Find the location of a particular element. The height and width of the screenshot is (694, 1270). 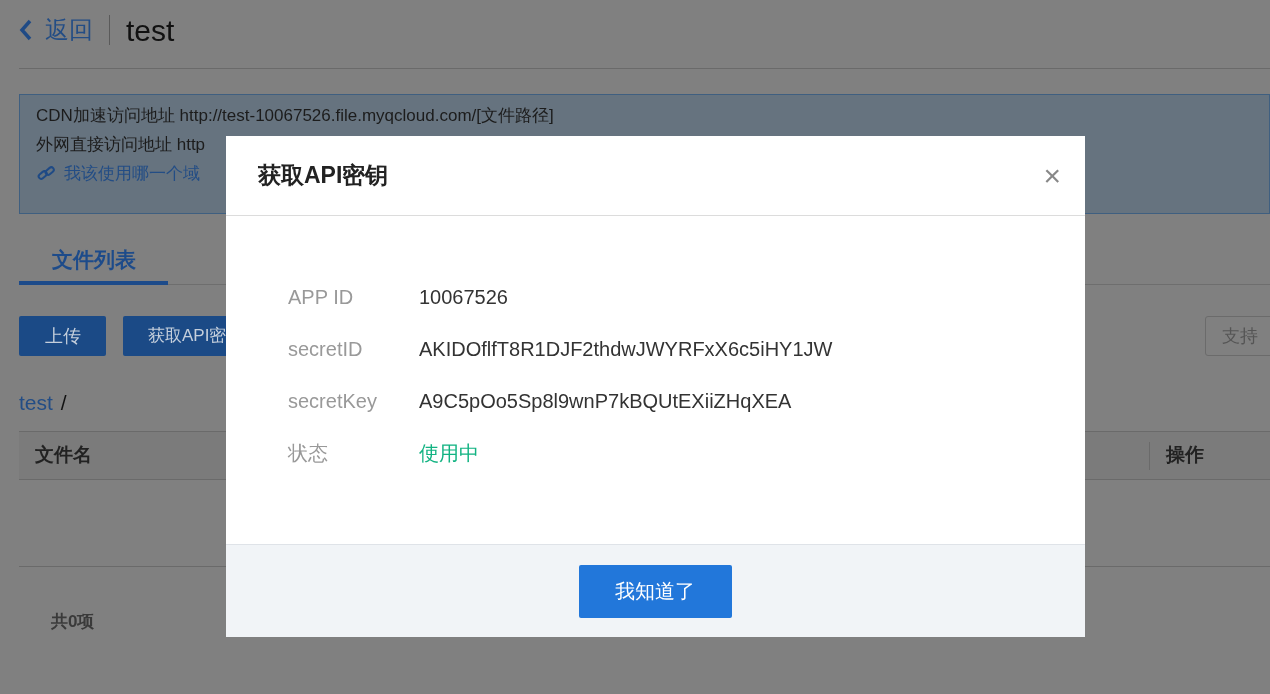

field-value: AKIDOflfT8R1DJF2thdwJWYRFxX6c5iHY1JW is located at coordinates (626, 349).